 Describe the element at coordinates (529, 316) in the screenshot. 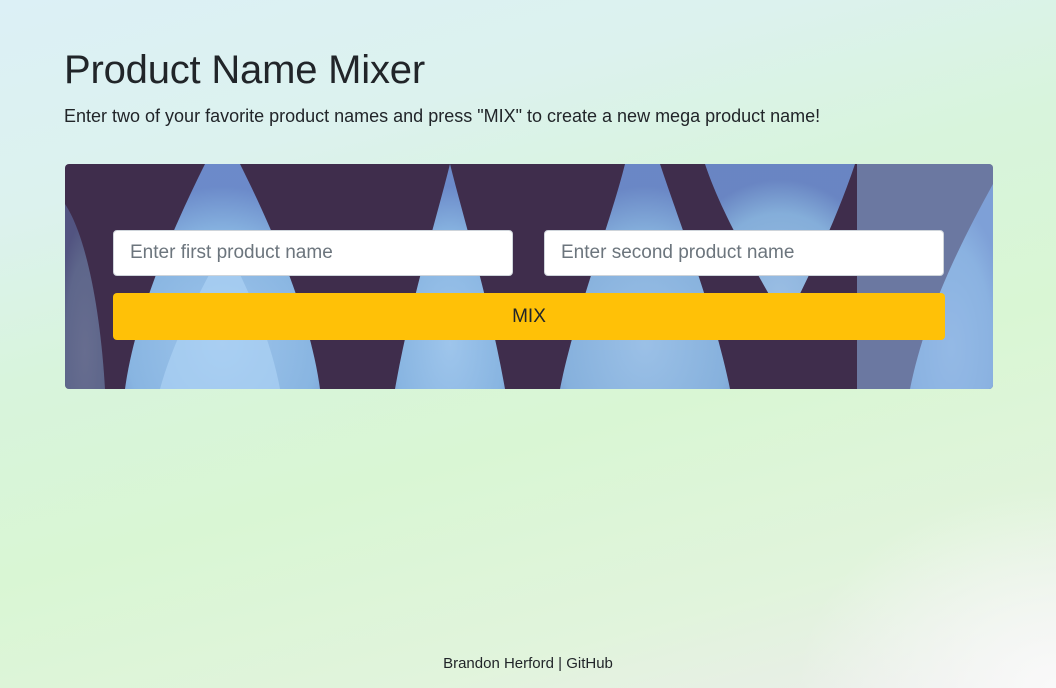

I see `mix-button: MIX` at that location.